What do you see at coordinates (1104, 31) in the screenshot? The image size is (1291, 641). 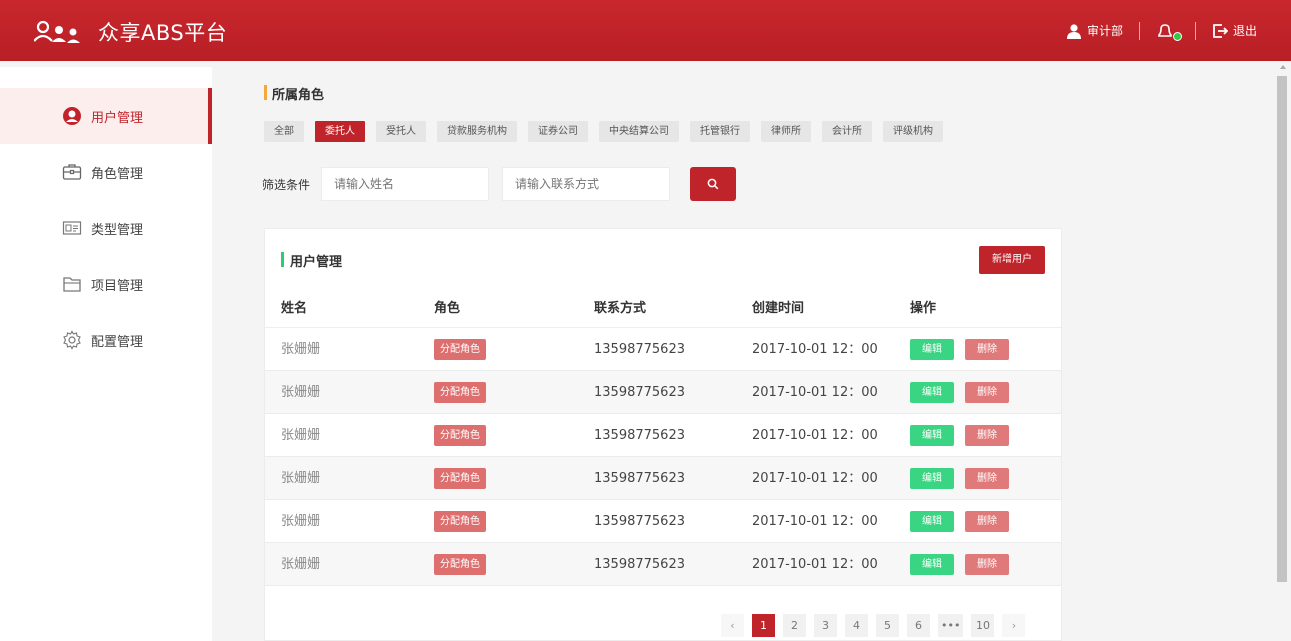 I see `user-dept-label: 审计部` at bounding box center [1104, 31].